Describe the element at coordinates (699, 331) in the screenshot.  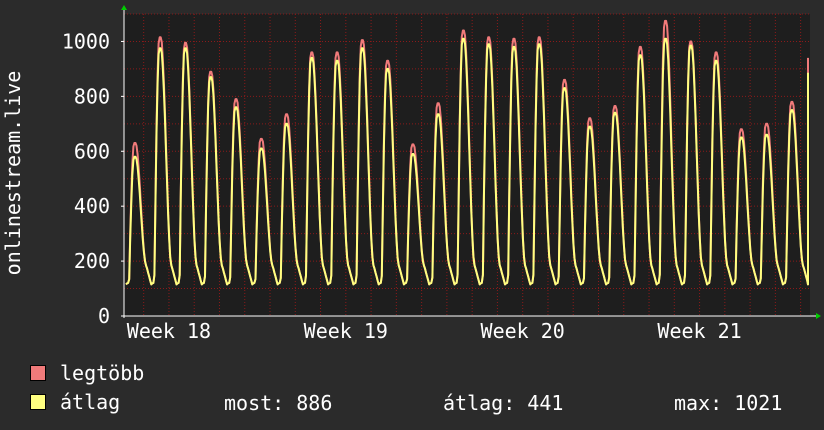
I see `x-tick-label: Week 21` at that location.